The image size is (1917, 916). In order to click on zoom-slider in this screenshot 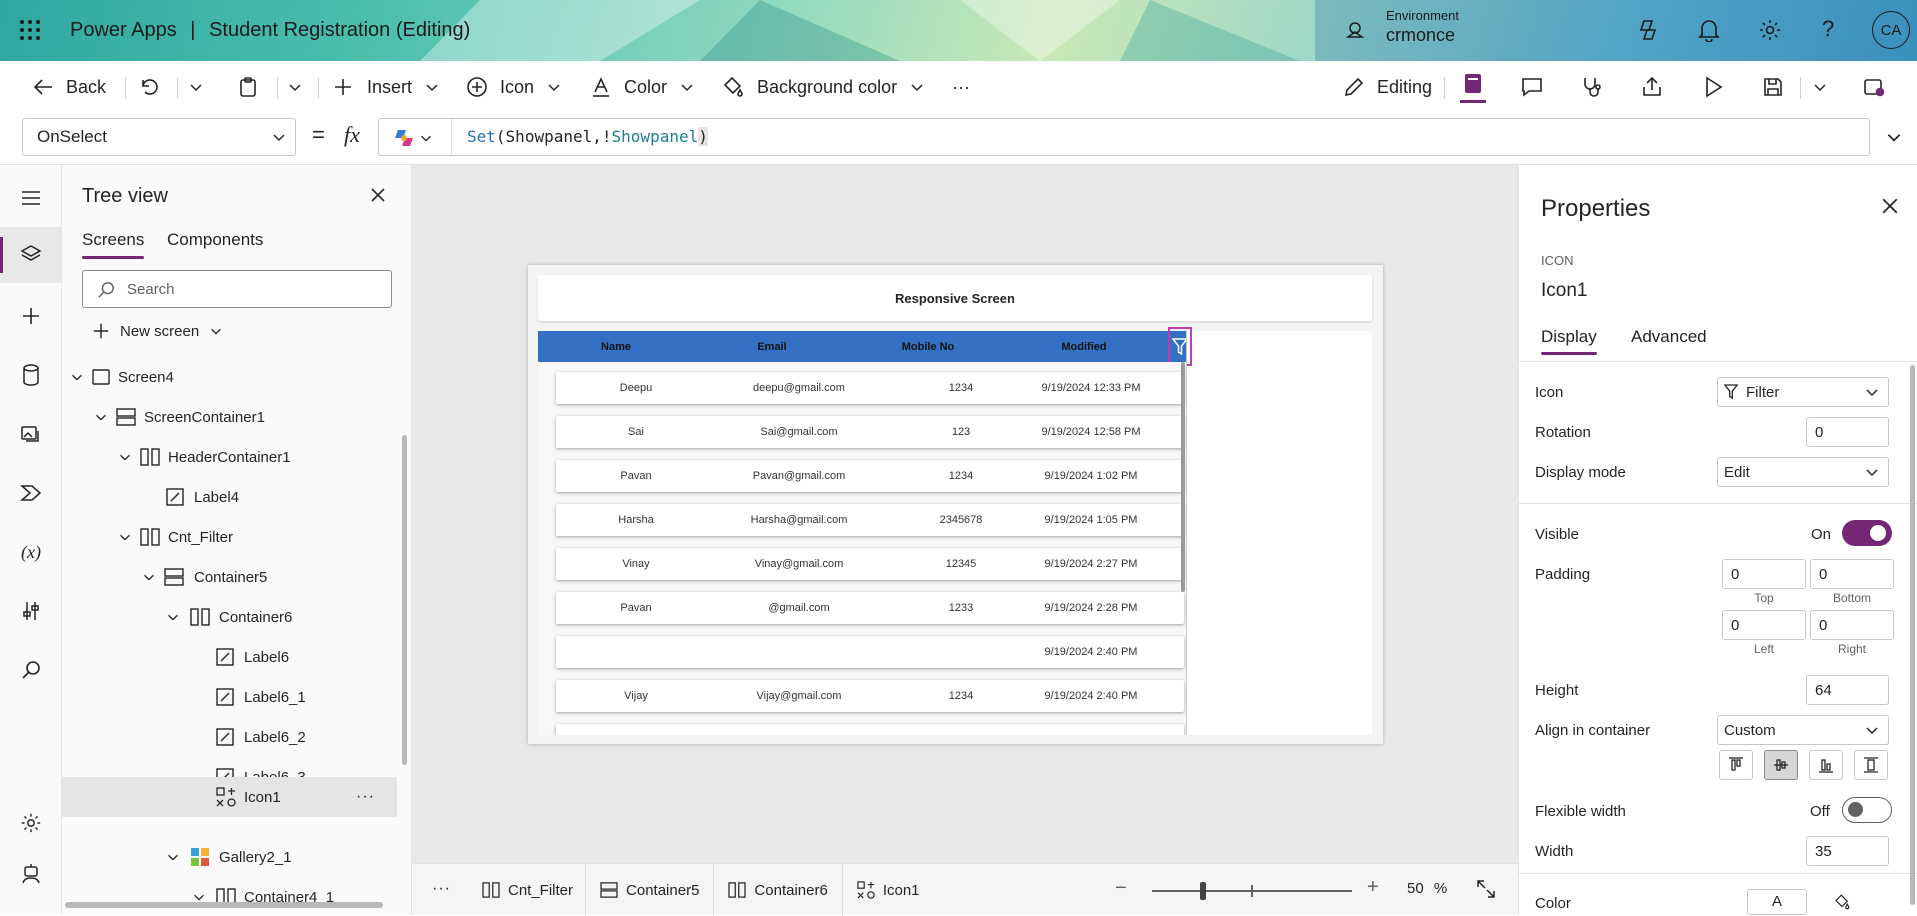, I will do `click(1252, 891)`.